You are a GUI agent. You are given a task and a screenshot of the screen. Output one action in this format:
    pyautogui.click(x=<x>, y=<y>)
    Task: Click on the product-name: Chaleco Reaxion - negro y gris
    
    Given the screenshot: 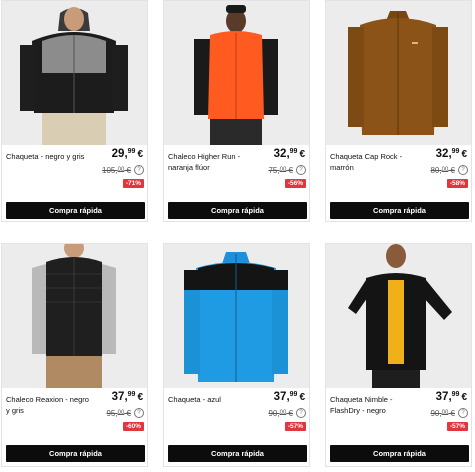 What is the action you would take?
    pyautogui.click(x=49, y=405)
    